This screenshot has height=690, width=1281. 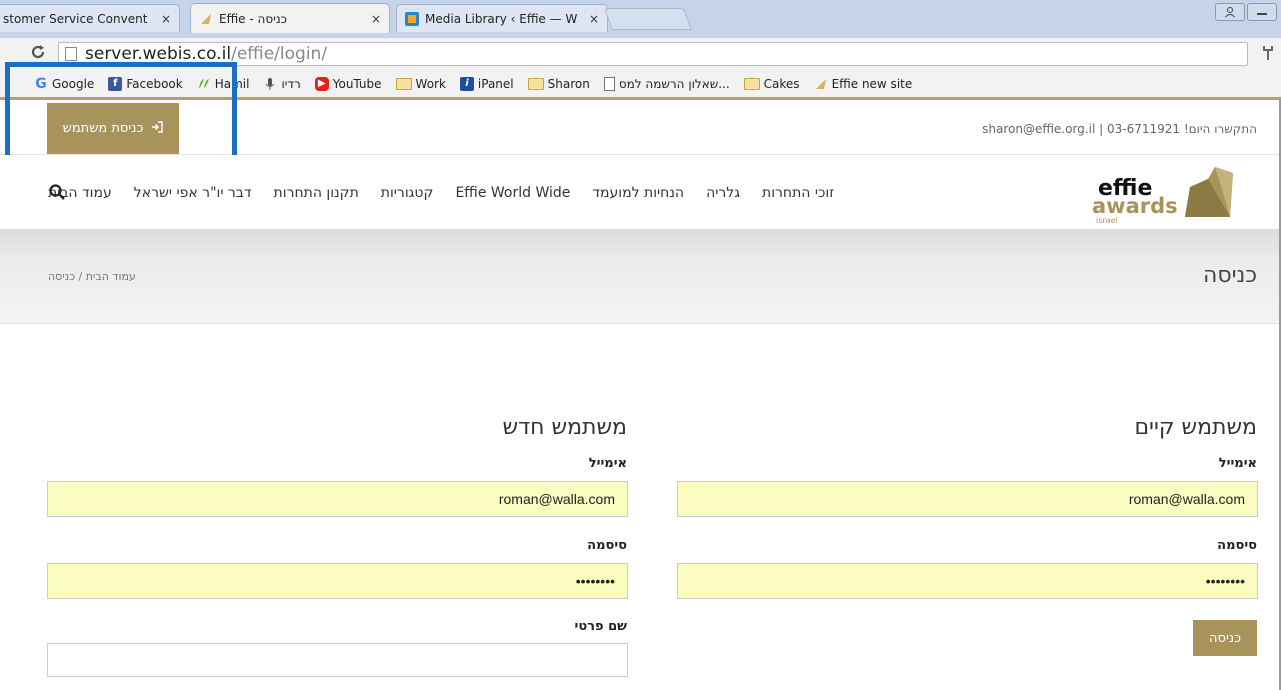 What do you see at coordinates (1135, 206) in the screenshot?
I see `logo-awards: awards` at bounding box center [1135, 206].